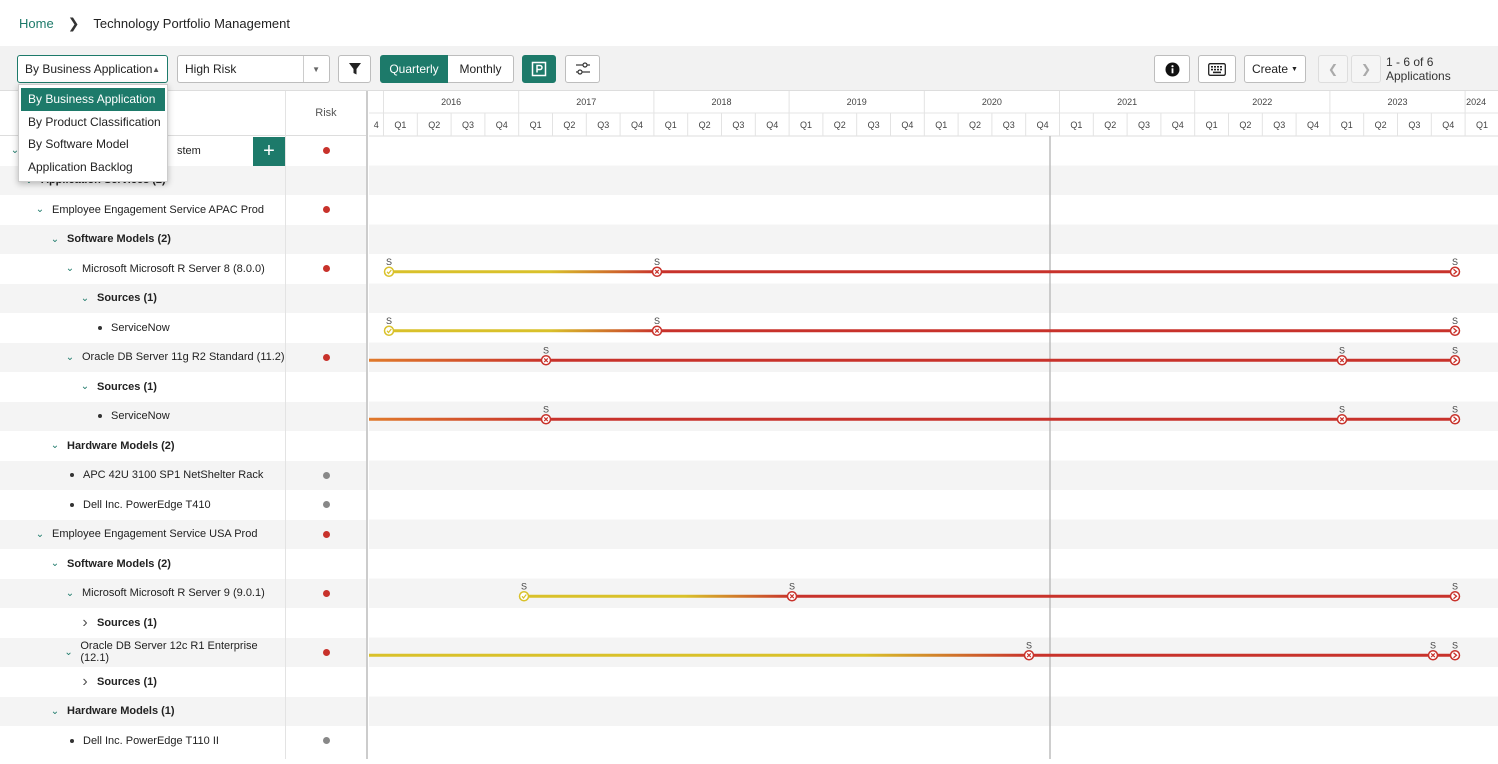 The image size is (1498, 764). I want to click on filter-icon, so click(354, 69).